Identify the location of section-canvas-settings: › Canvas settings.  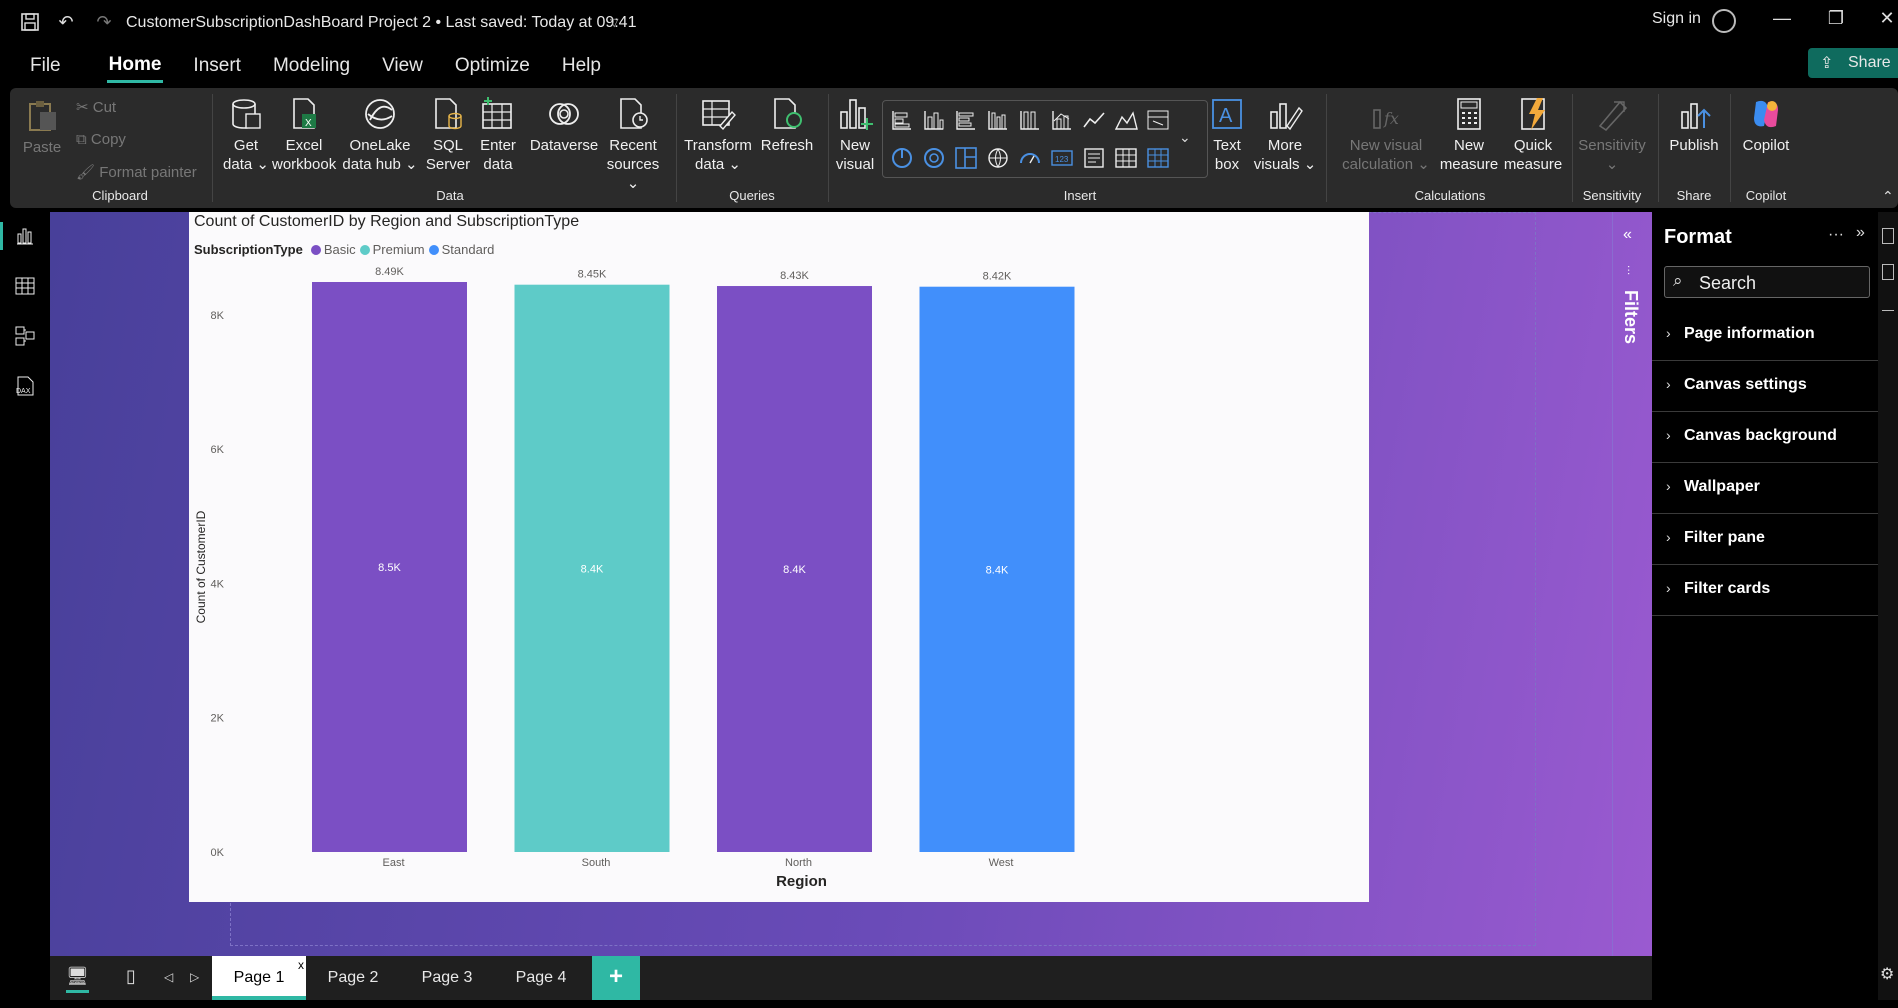
(1765, 386).